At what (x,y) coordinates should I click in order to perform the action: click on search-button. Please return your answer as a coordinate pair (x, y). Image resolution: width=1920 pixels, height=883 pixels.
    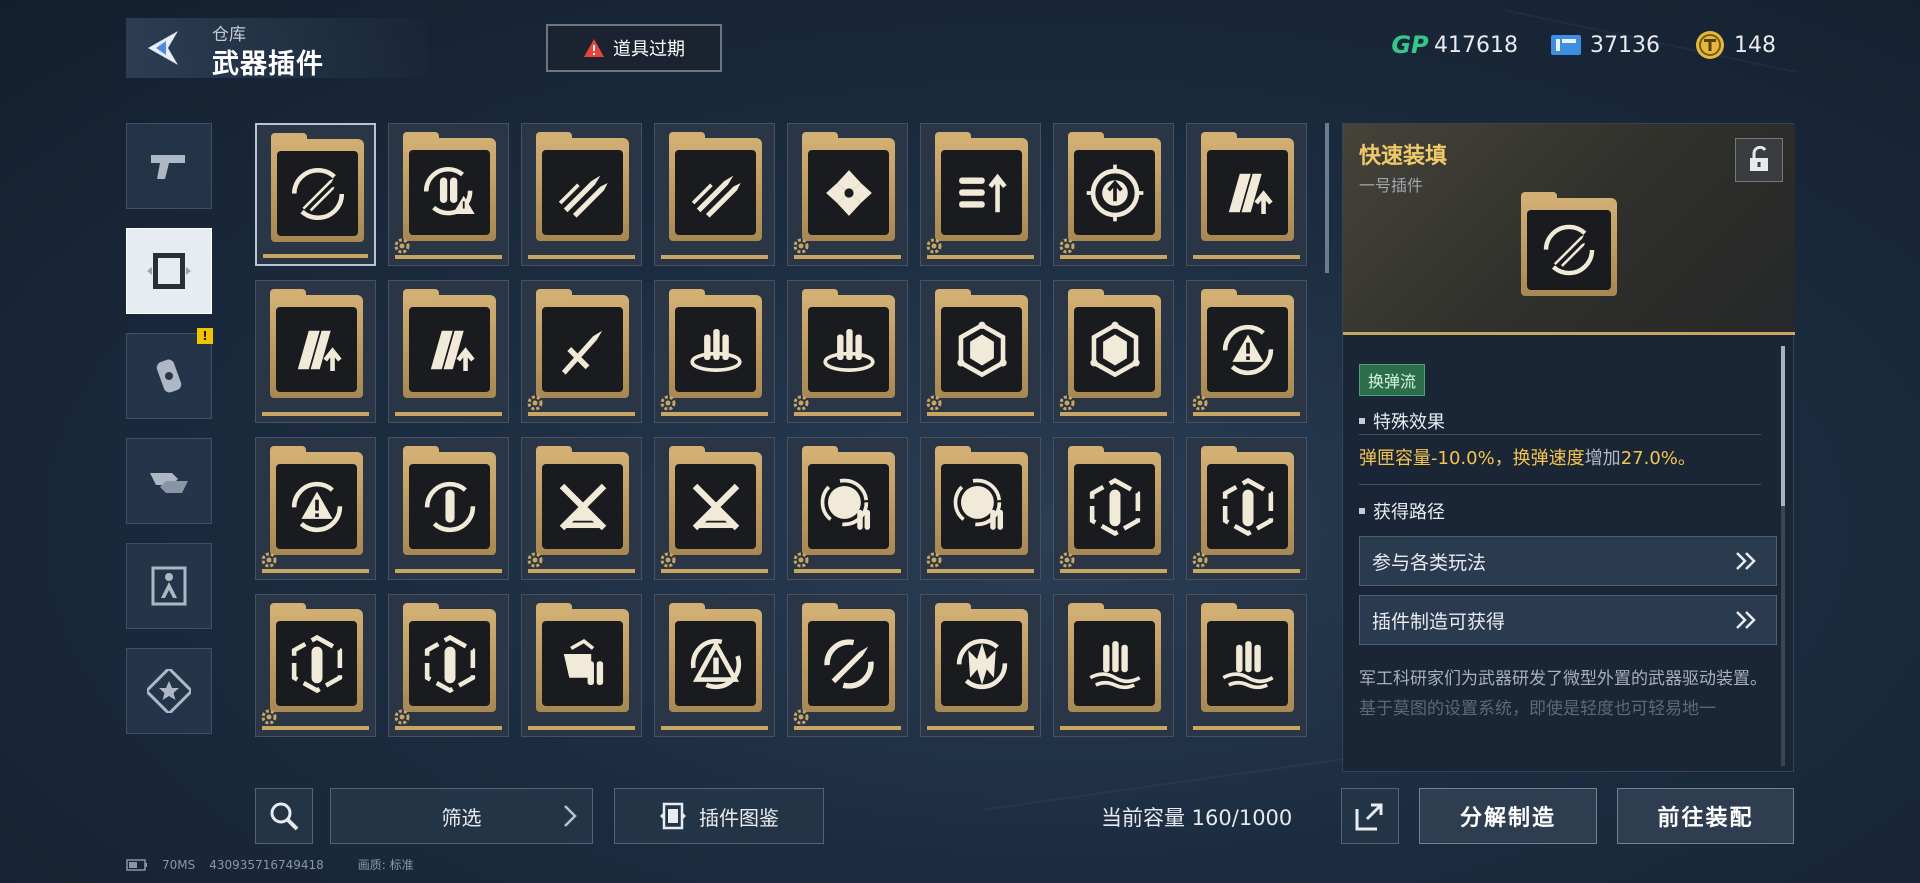
    Looking at the image, I should click on (284, 816).